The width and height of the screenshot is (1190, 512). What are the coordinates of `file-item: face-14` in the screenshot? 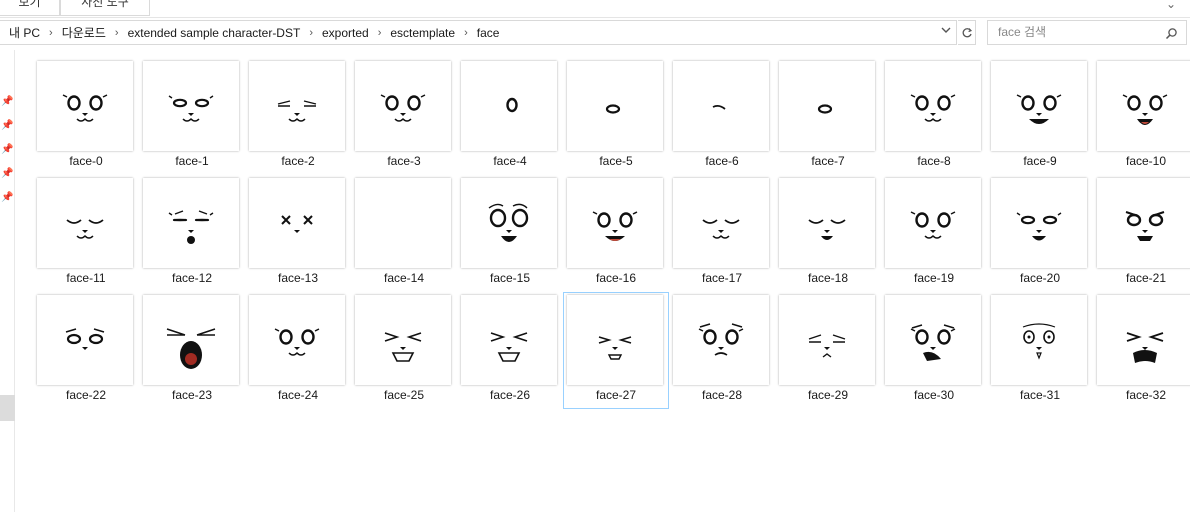 It's located at (404, 233).